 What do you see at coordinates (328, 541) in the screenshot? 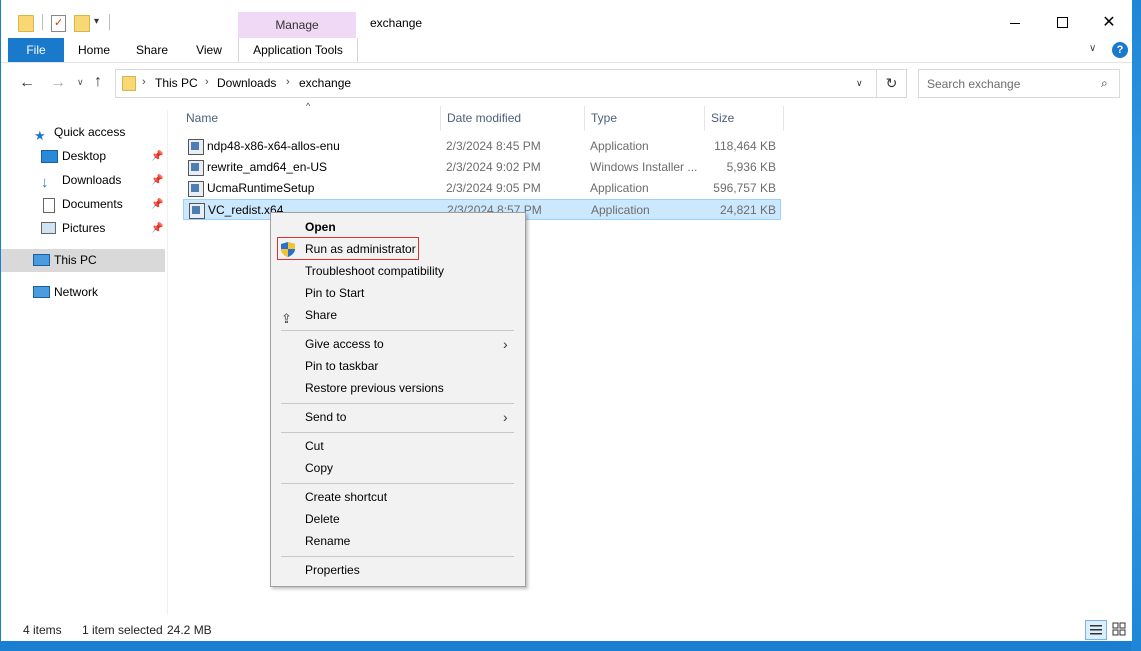
I see `menu-item-label: Rename` at bounding box center [328, 541].